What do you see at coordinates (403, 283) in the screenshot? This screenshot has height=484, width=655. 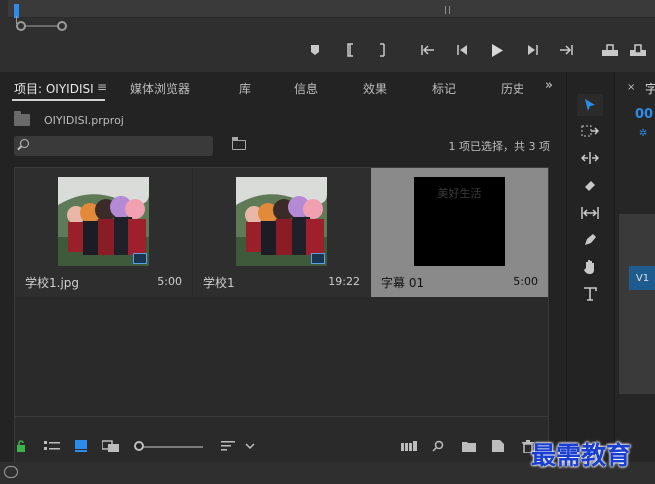 I see `item-name: 字幕 01` at bounding box center [403, 283].